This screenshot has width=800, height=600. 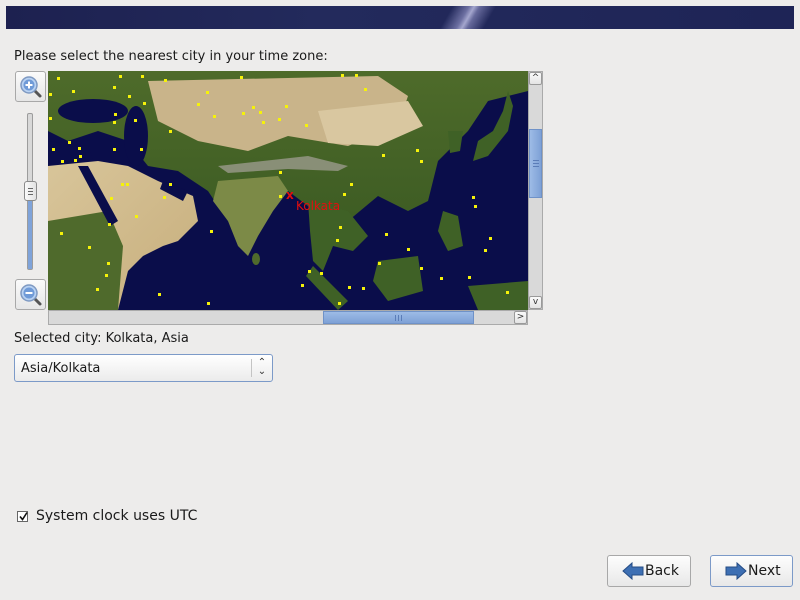 What do you see at coordinates (535, 302) in the screenshot?
I see `scroll-down-button: v` at bounding box center [535, 302].